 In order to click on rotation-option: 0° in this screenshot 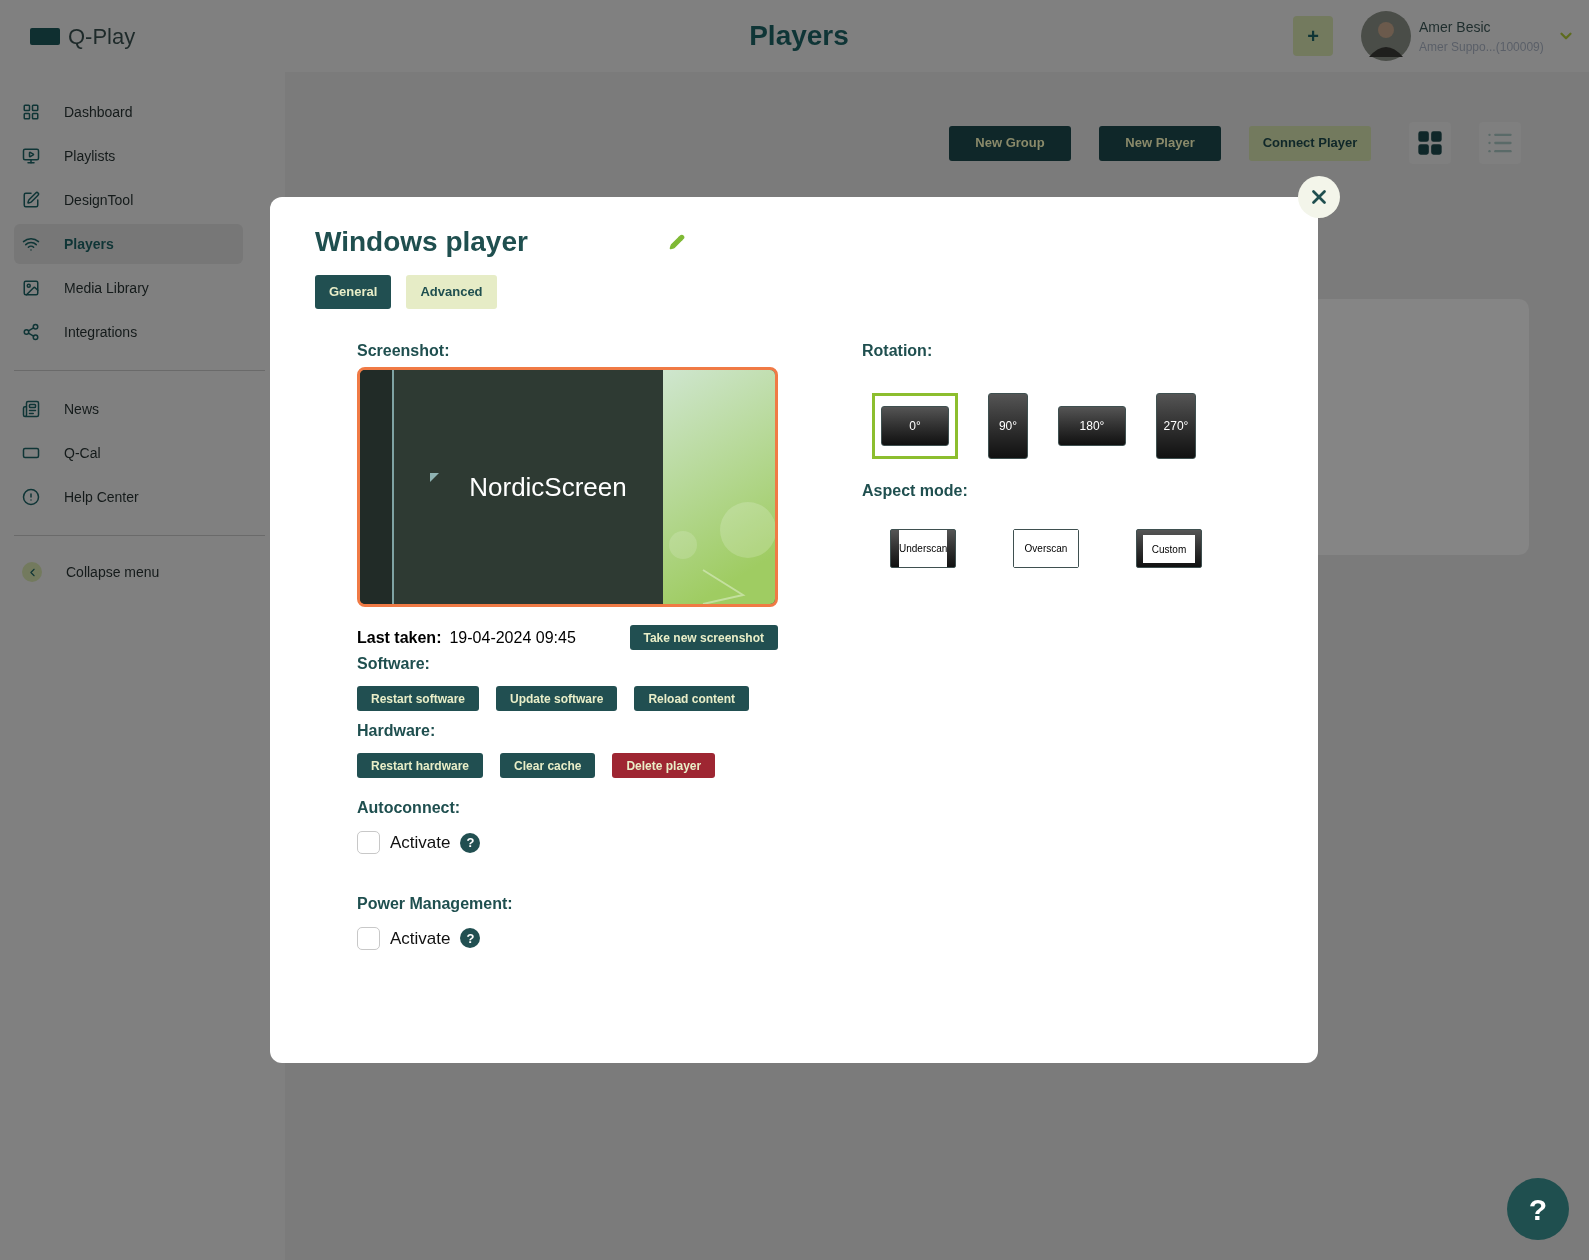, I will do `click(915, 426)`.